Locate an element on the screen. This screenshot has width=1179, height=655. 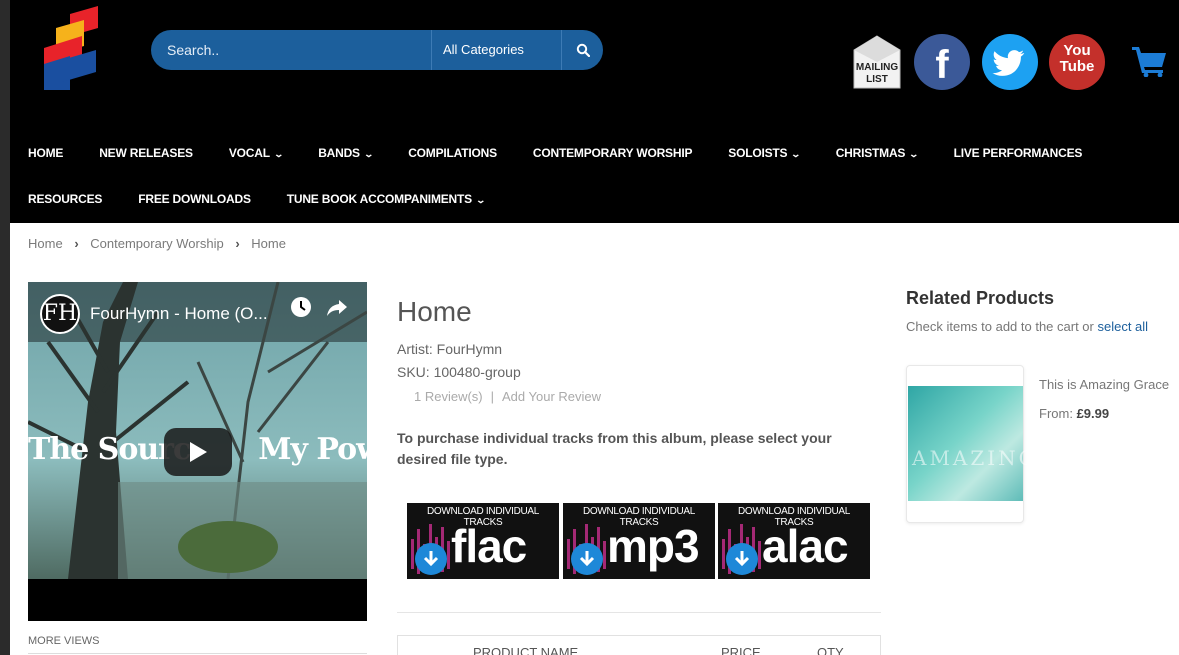
product-title: Home is located at coordinates (434, 311).